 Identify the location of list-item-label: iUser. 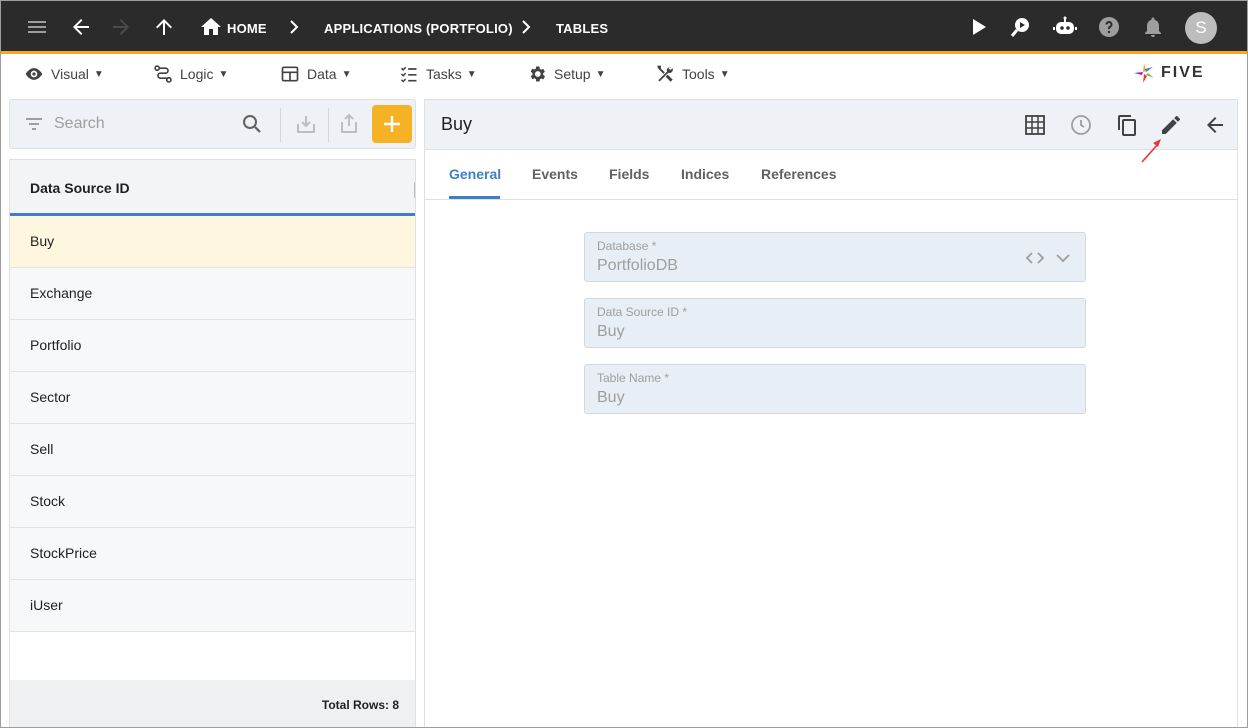
(46, 605).